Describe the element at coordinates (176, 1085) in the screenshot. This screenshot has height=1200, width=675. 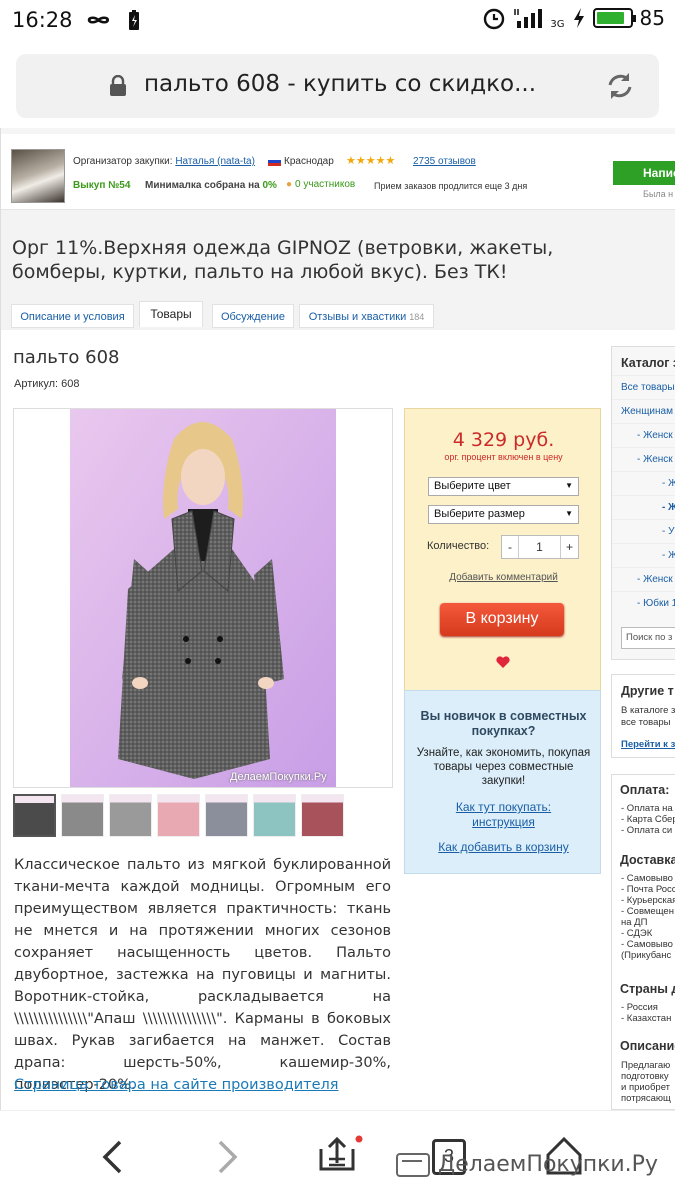
I see `manufacturer-link: Страница товара на сайте производителя` at that location.